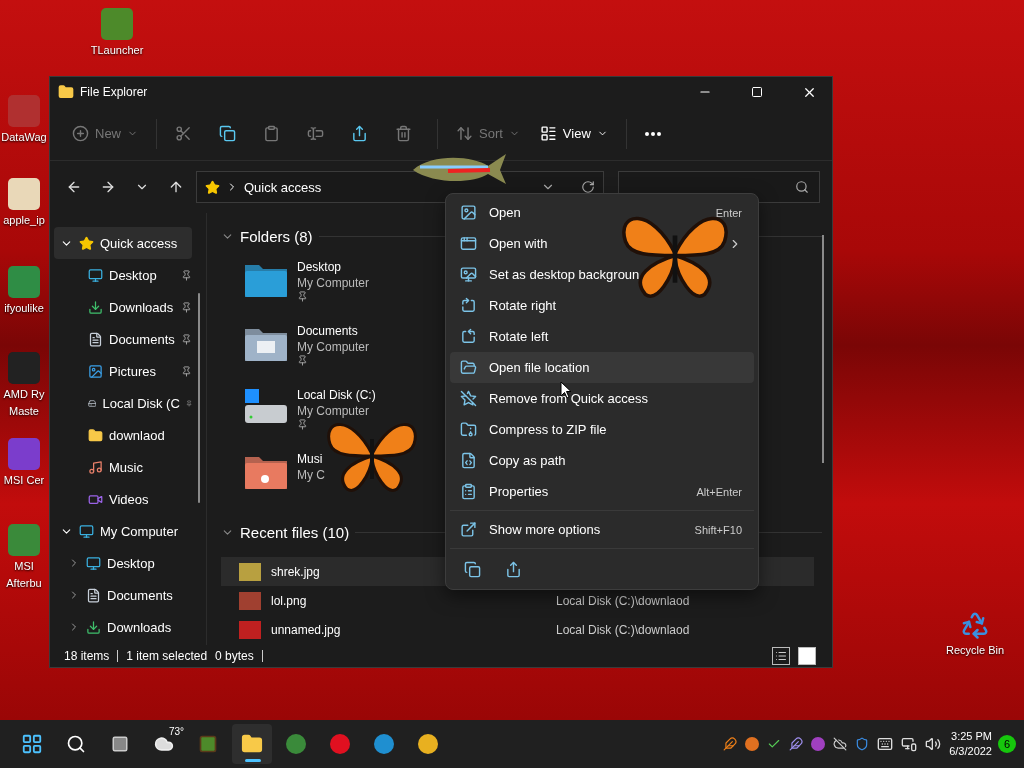 This screenshot has width=1024, height=768. What do you see at coordinates (730, 744) in the screenshot?
I see `butterfly-icon` at bounding box center [730, 744].